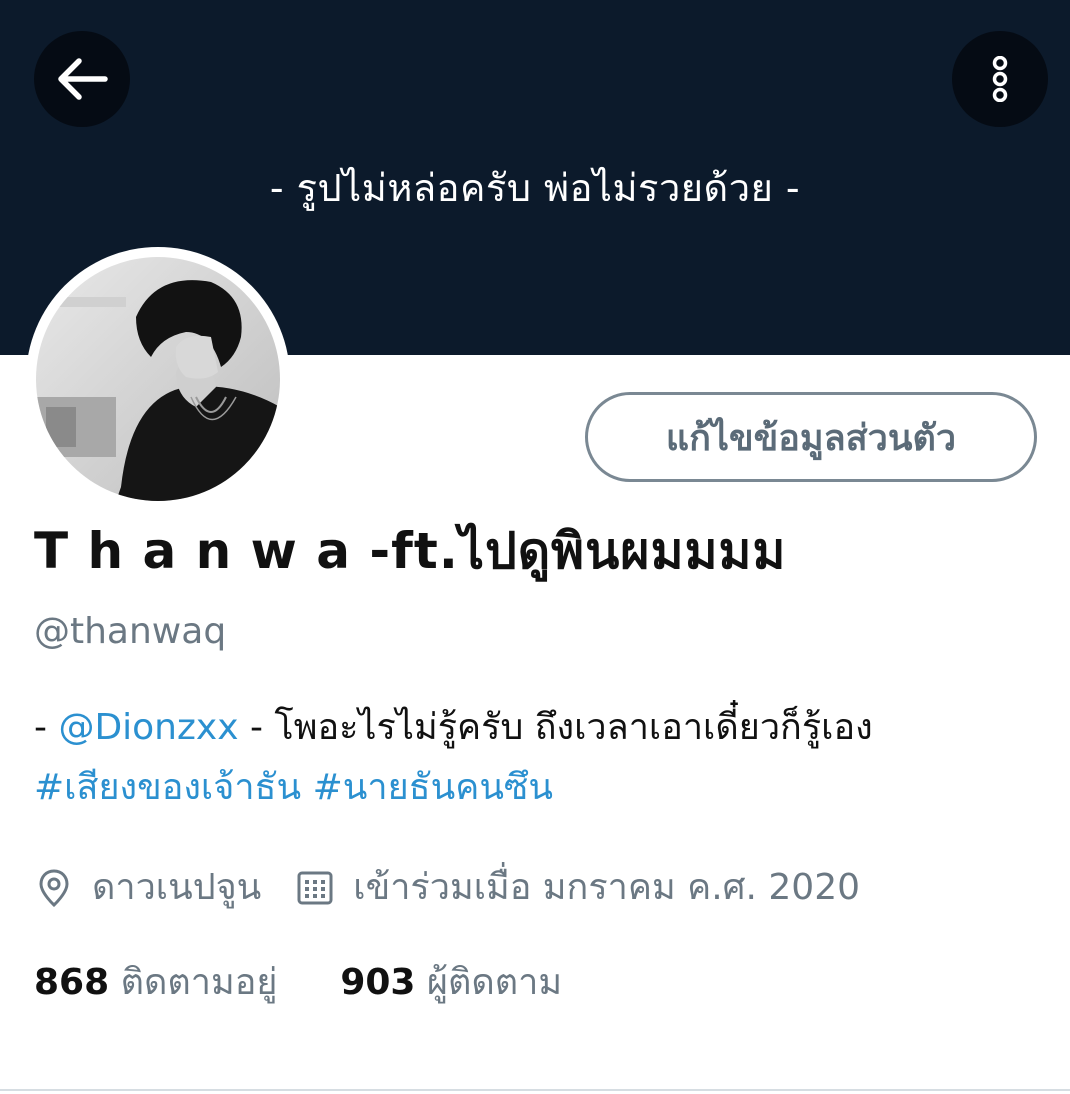 This screenshot has width=1070, height=1094. I want to click on following-count: 868, so click(72, 982).